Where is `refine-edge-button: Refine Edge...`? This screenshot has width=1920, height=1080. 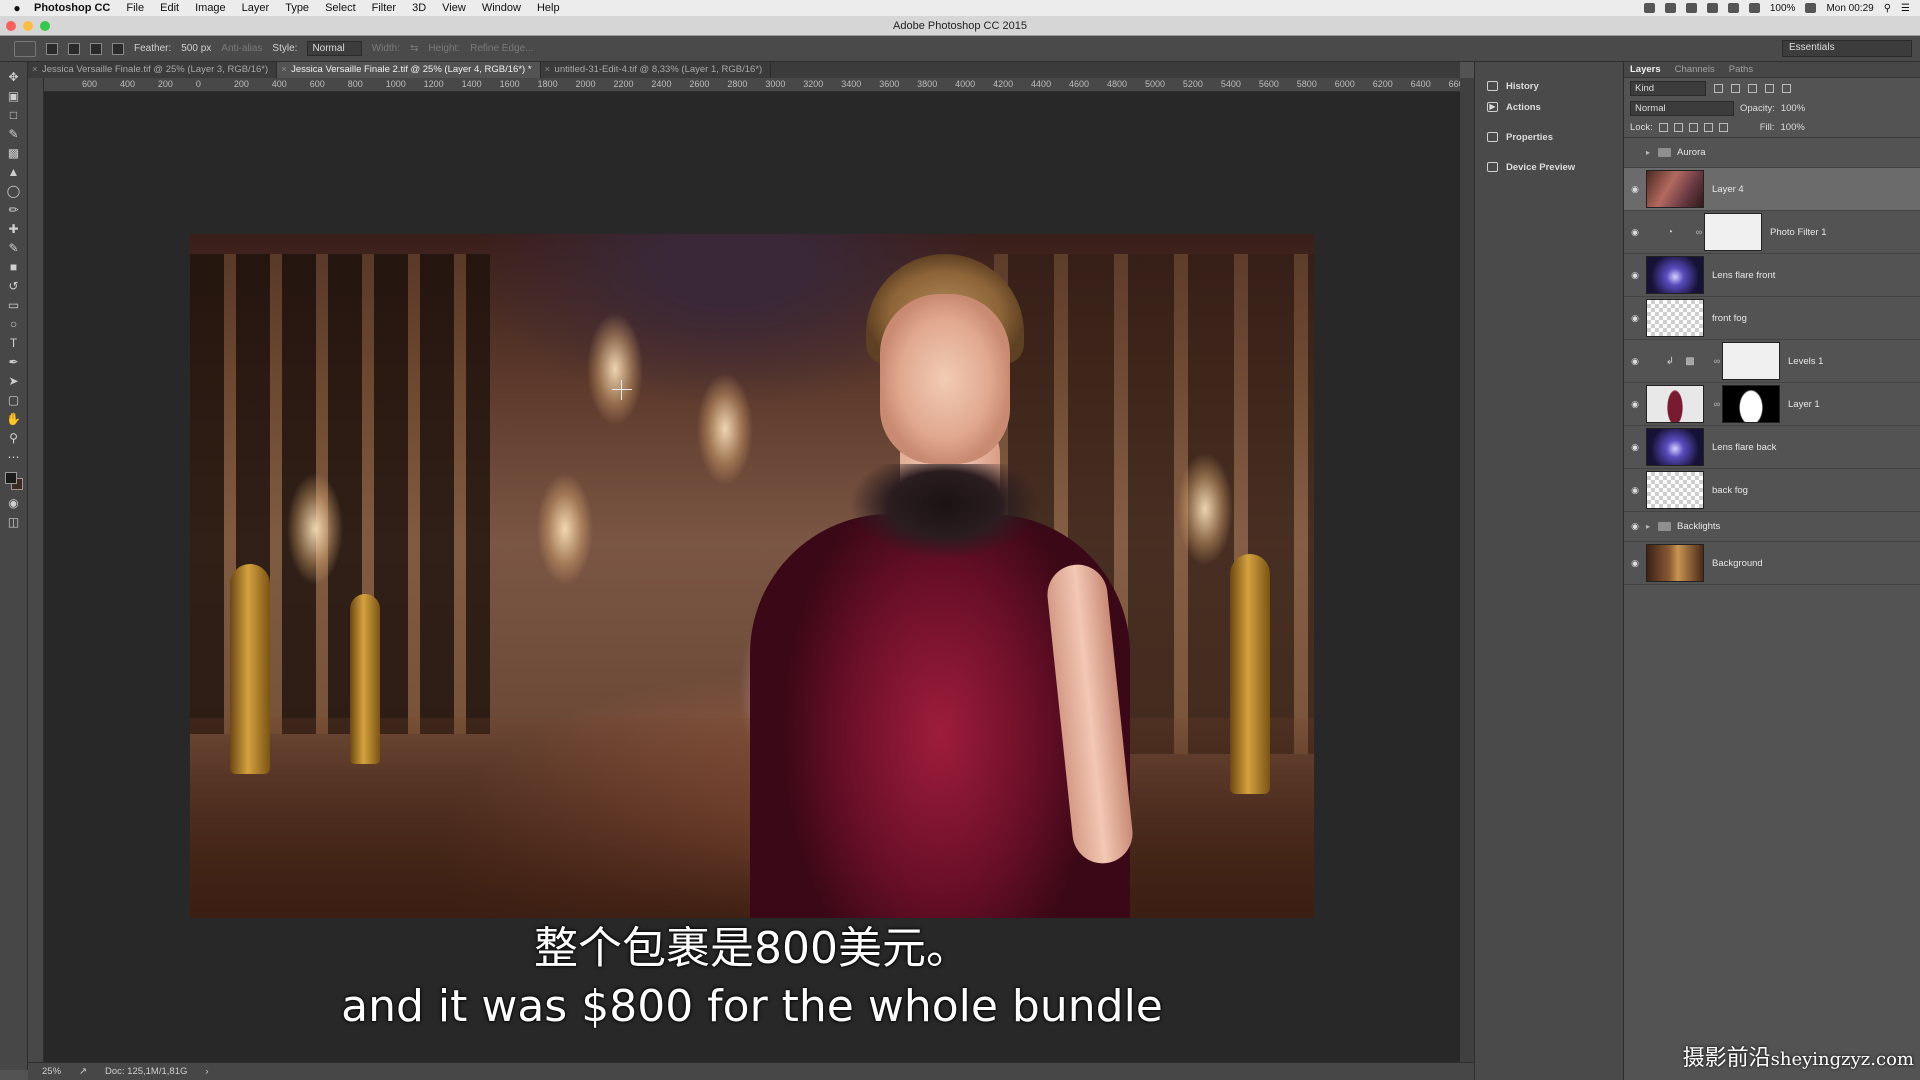
refine-edge-button: Refine Edge... is located at coordinates (501, 48).